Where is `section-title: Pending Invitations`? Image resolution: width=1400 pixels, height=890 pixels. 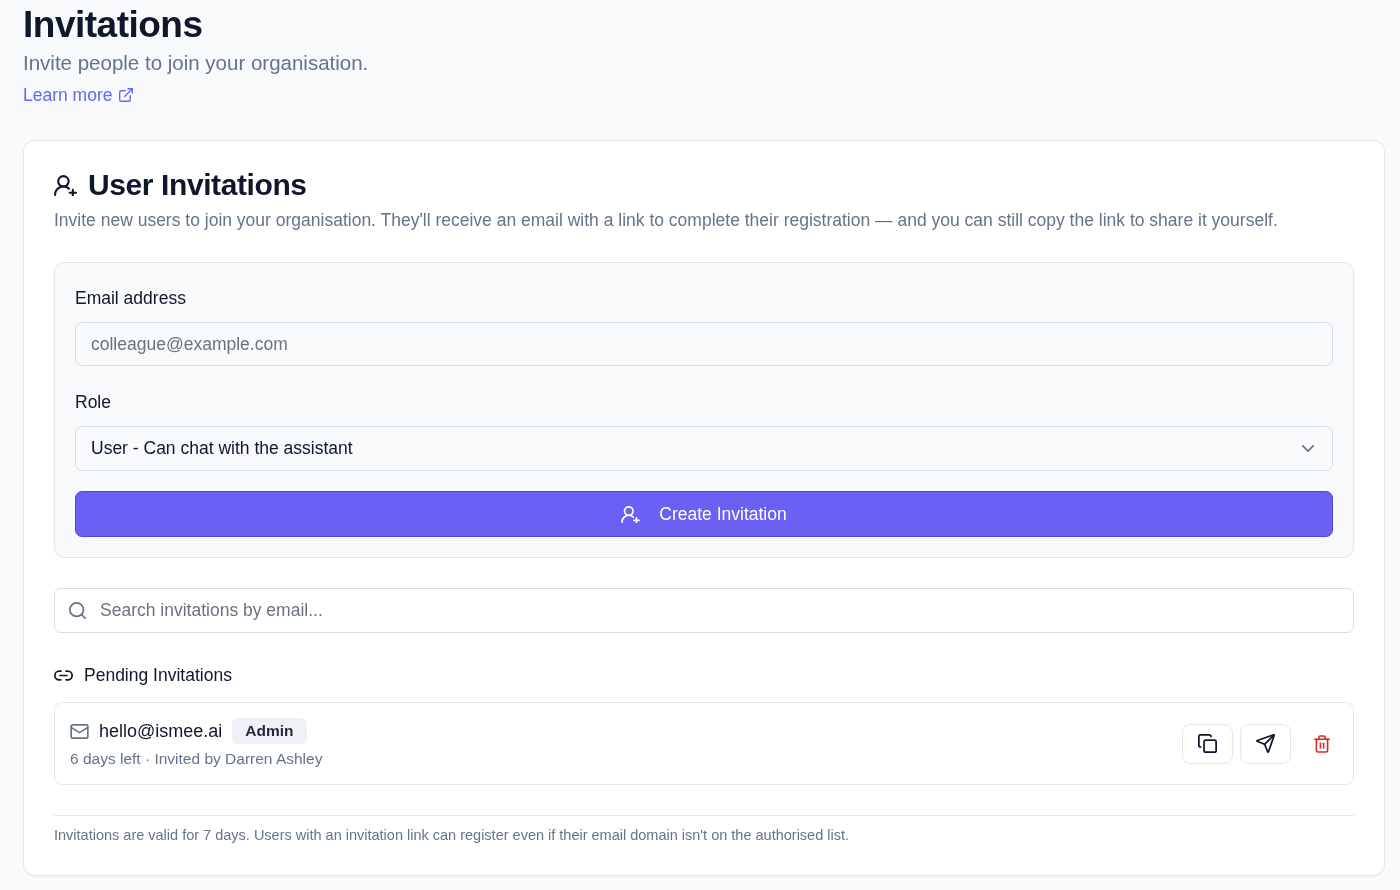
section-title: Pending Invitations is located at coordinates (158, 675).